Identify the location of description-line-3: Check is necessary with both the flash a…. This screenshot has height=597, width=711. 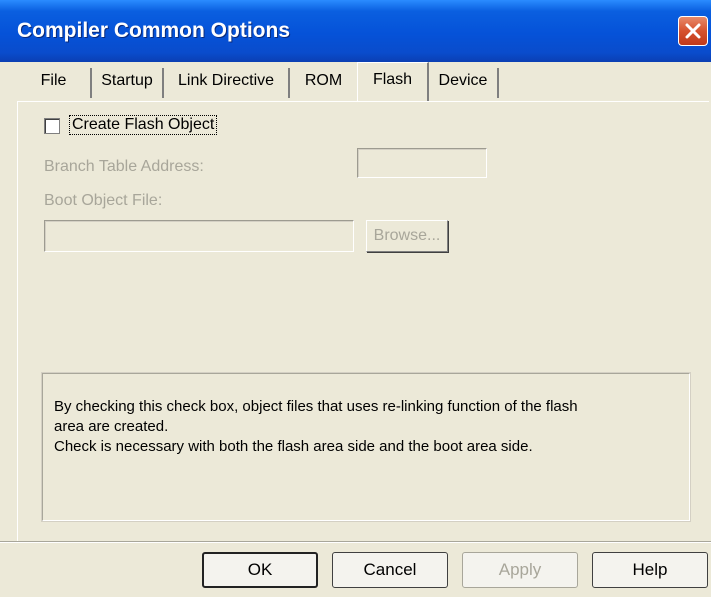
(293, 446).